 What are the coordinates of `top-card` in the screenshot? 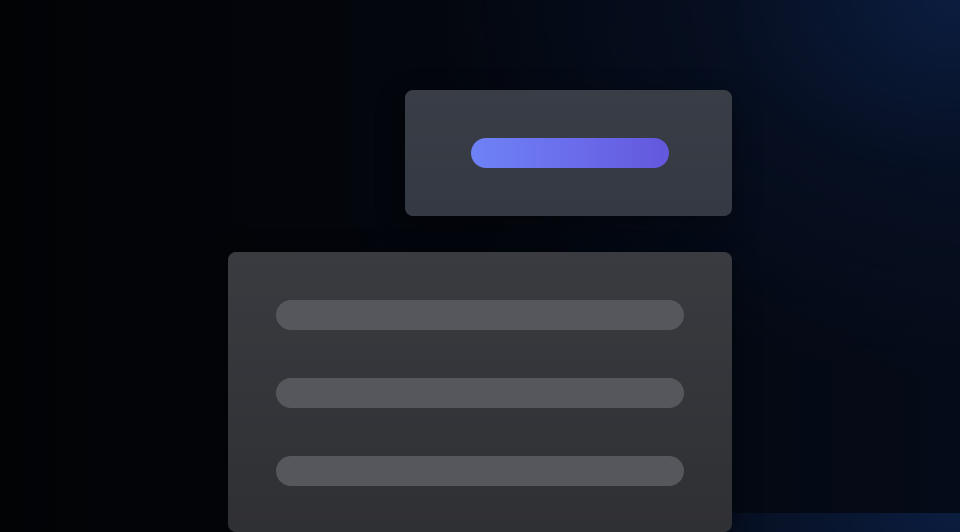 It's located at (568, 153).